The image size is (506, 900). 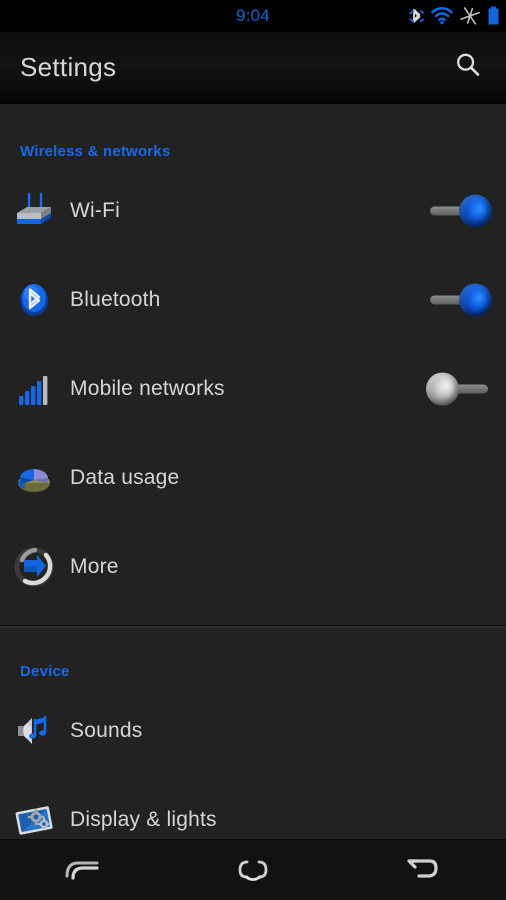 What do you see at coordinates (68, 67) in the screenshot?
I see `page-title: Settings` at bounding box center [68, 67].